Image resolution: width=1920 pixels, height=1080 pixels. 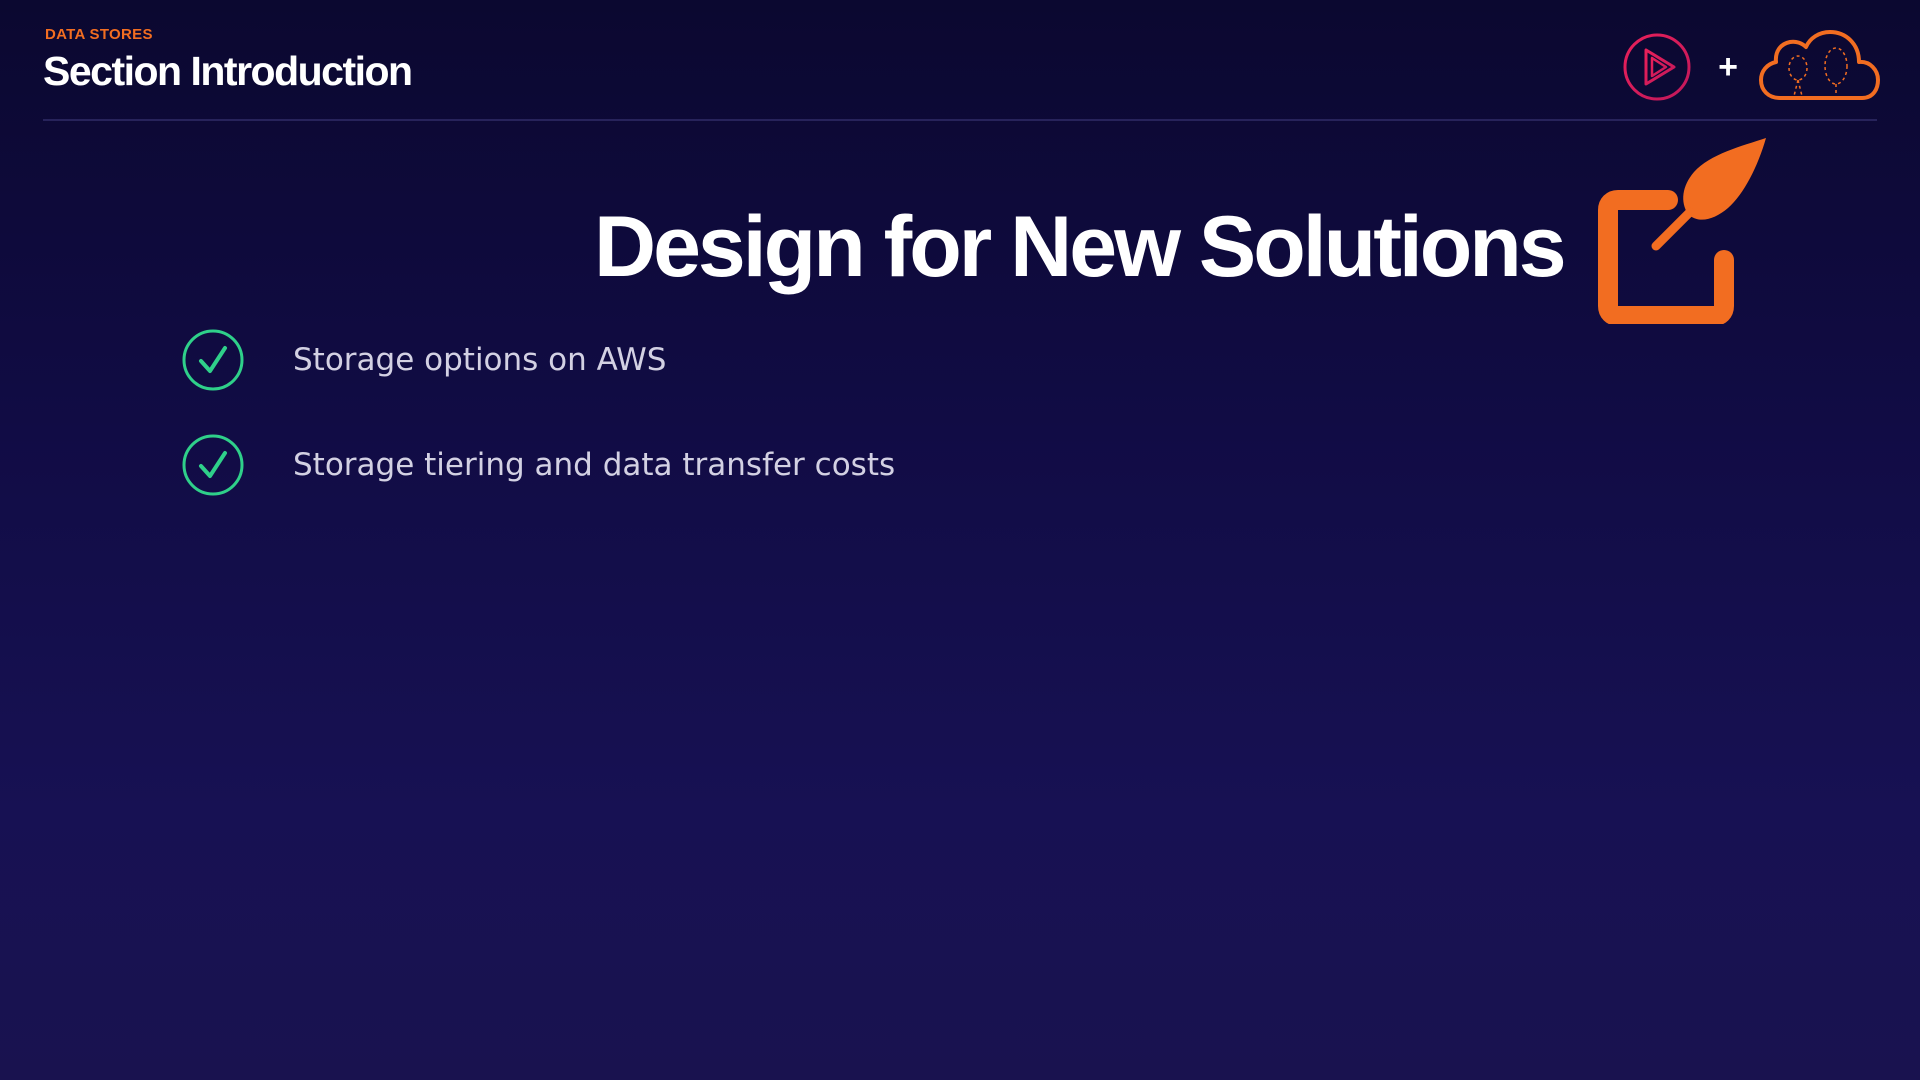 I want to click on bullet-text: Storage options on AWS, so click(x=480, y=360).